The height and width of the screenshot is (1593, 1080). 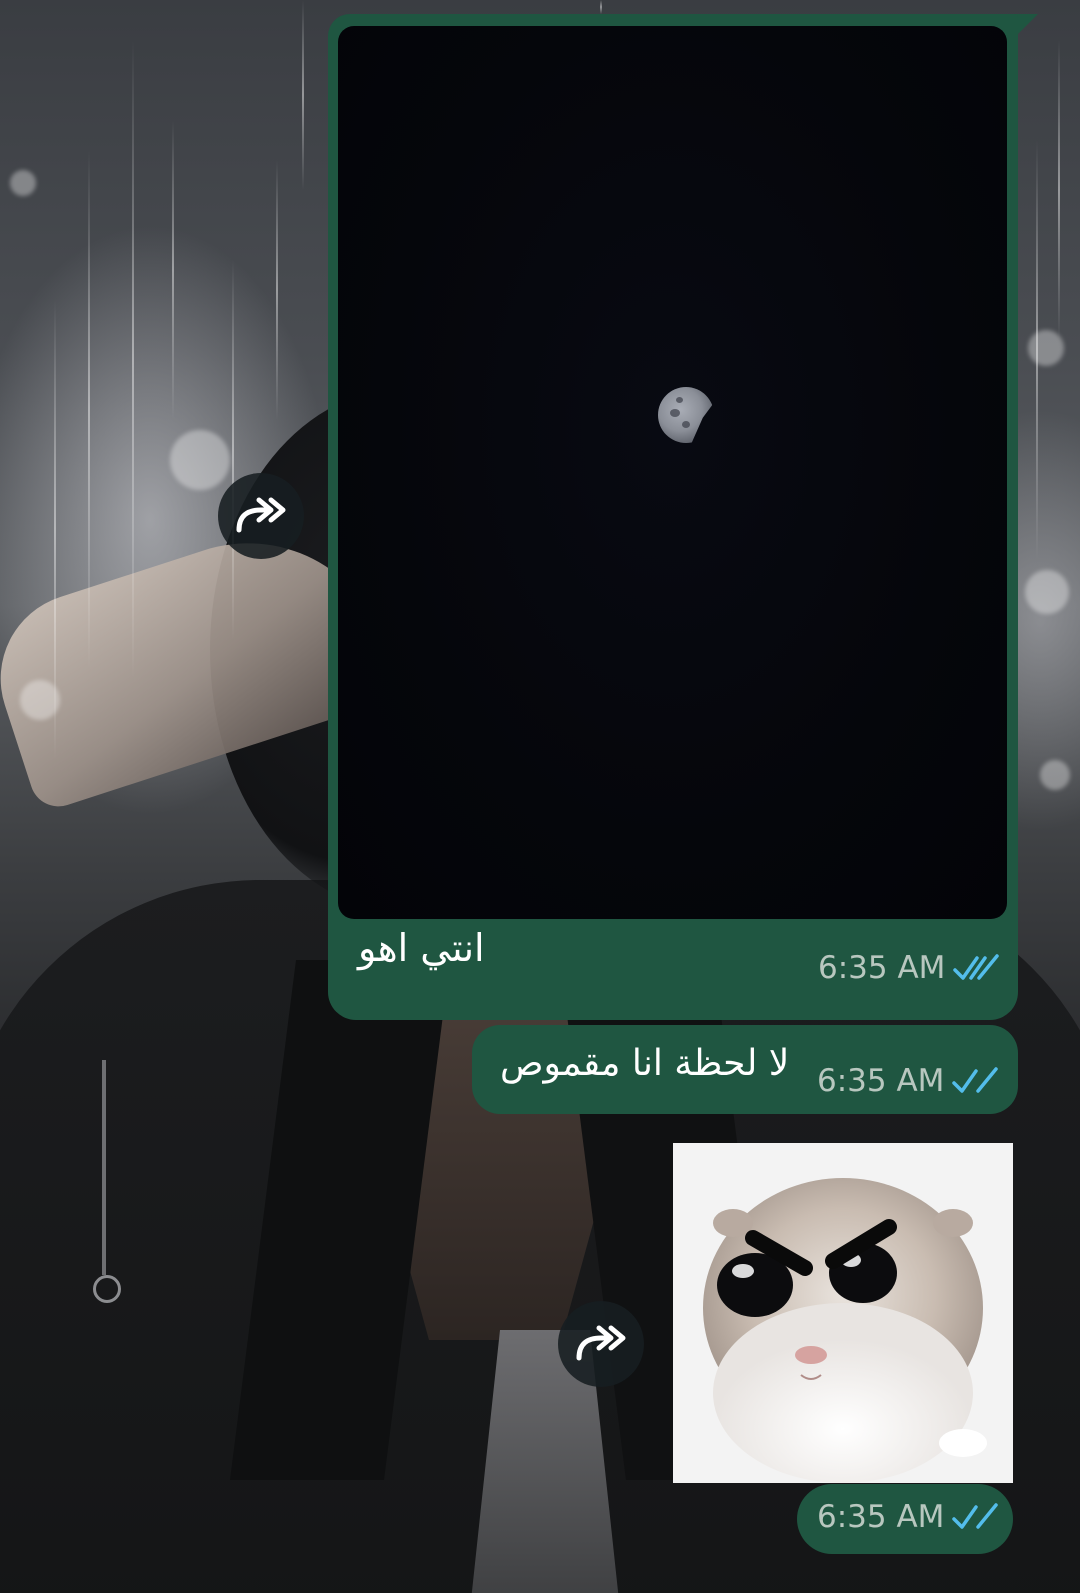 What do you see at coordinates (107, 1289) in the screenshot?
I see `wallpaper-button` at bounding box center [107, 1289].